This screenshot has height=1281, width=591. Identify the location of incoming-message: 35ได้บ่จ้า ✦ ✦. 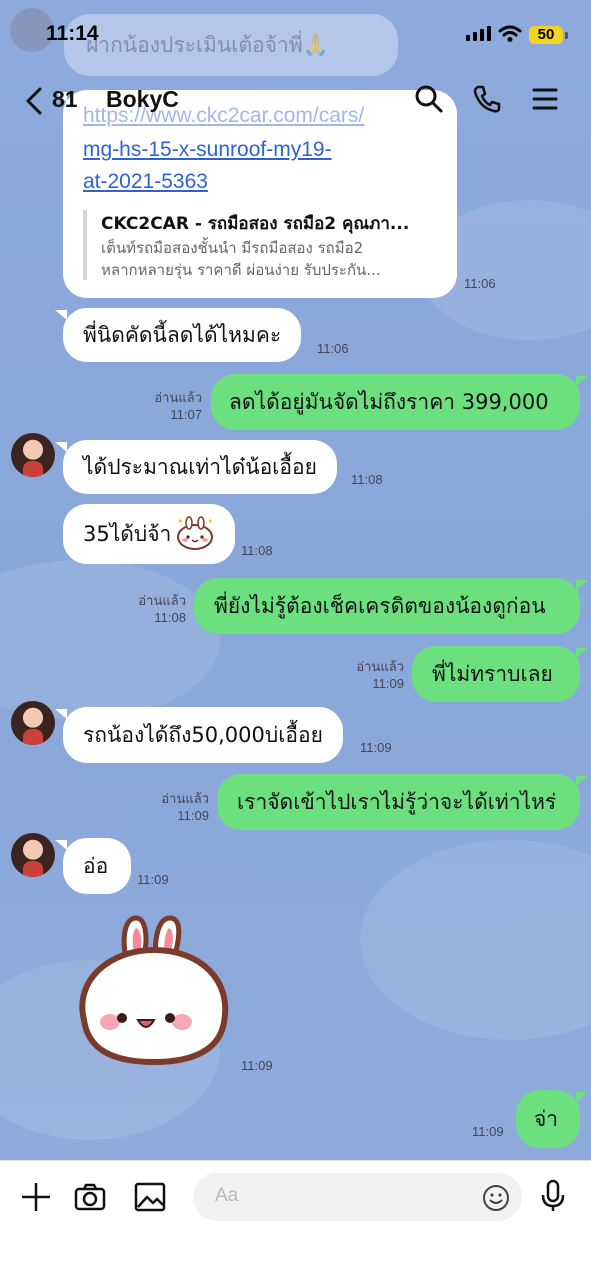
(149, 534).